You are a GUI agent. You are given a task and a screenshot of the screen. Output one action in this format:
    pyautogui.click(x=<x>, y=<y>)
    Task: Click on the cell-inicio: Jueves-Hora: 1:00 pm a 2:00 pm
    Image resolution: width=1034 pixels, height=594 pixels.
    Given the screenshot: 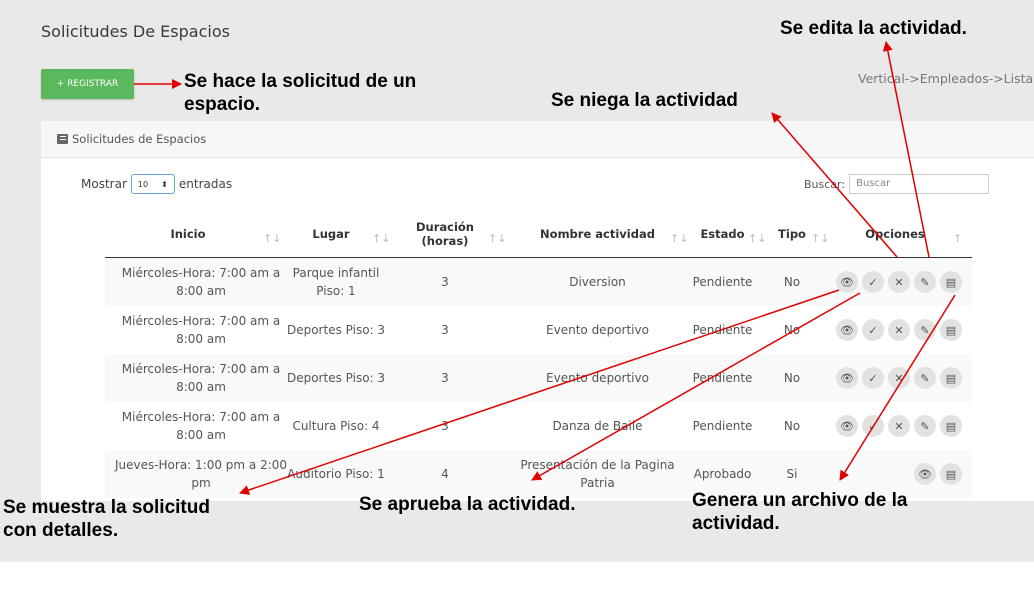 What is the action you would take?
    pyautogui.click(x=201, y=474)
    